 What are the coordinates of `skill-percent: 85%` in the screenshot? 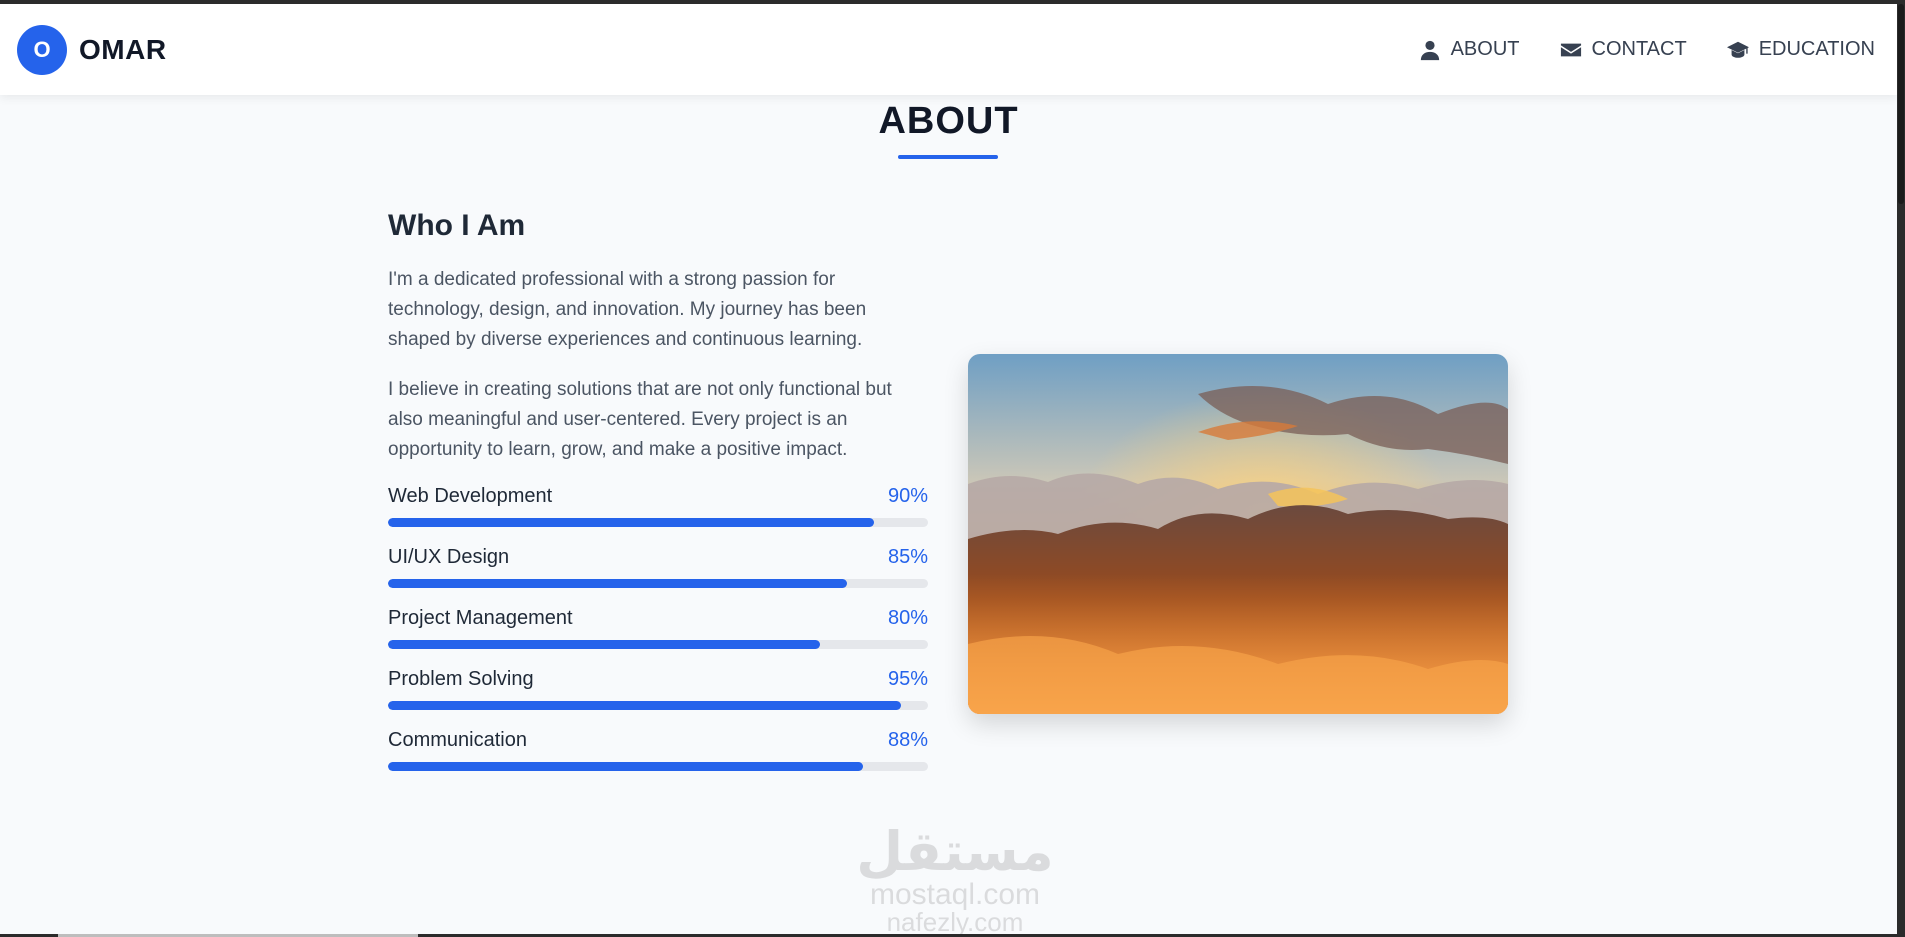 It's located at (907, 557).